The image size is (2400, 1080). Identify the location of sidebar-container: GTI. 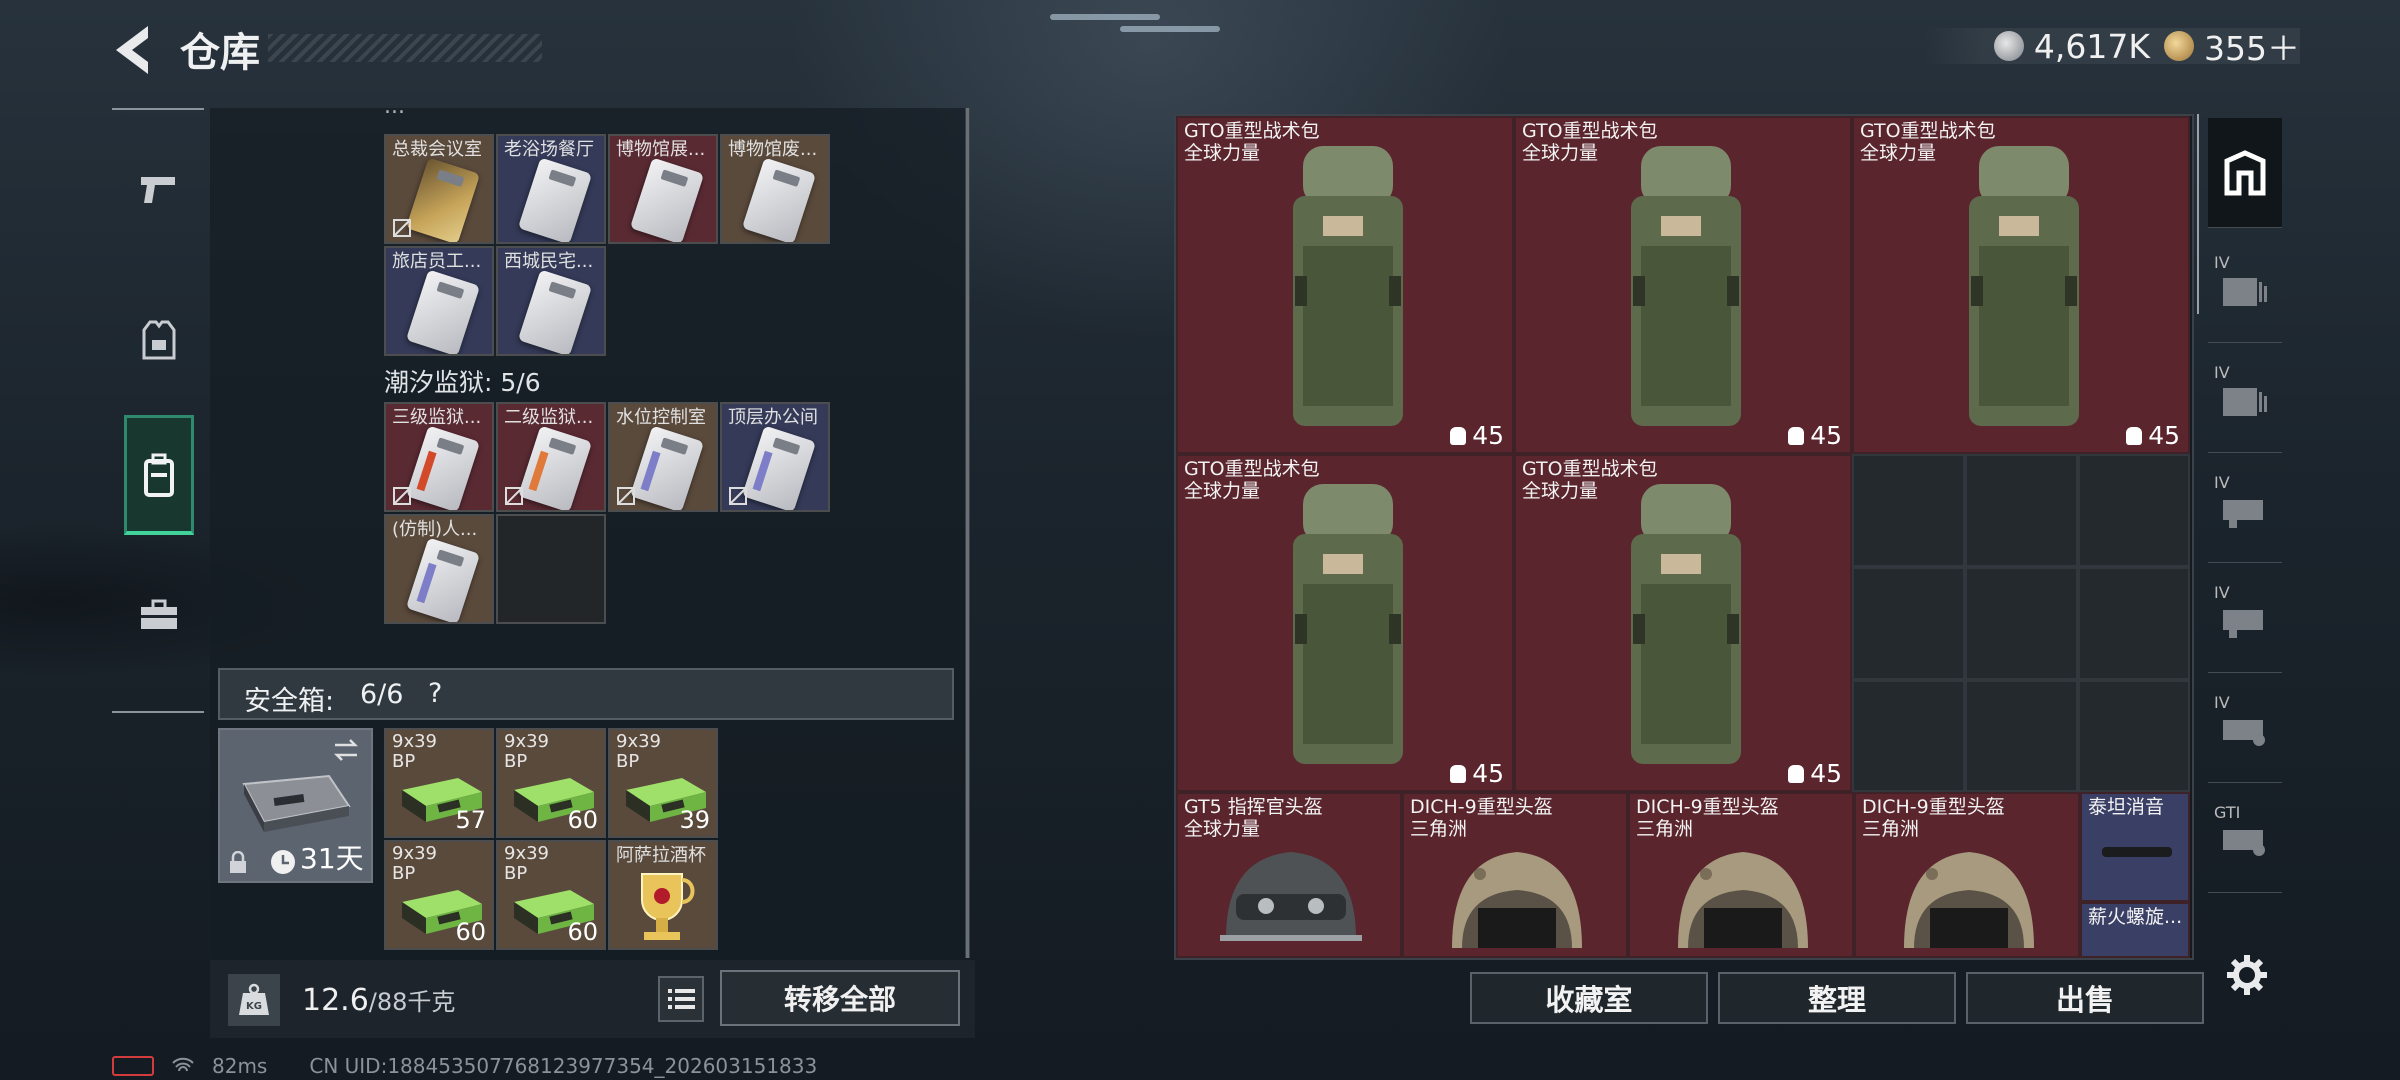
(2245, 838).